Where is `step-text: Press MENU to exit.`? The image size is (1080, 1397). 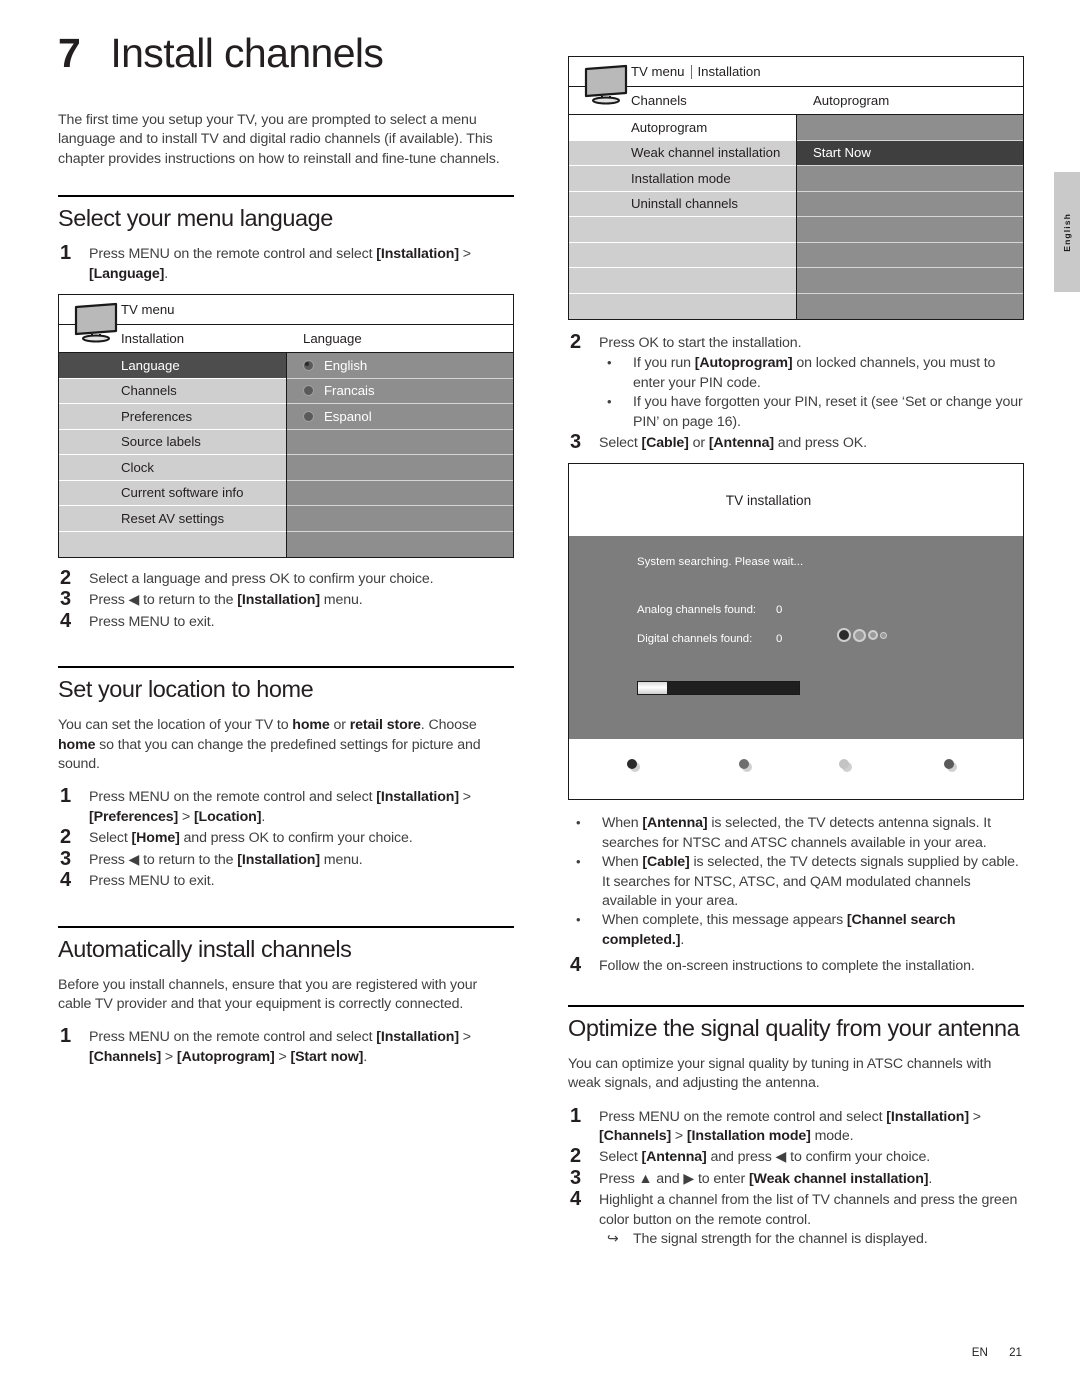
step-text: Press MENU to exit. is located at coordinates (152, 881).